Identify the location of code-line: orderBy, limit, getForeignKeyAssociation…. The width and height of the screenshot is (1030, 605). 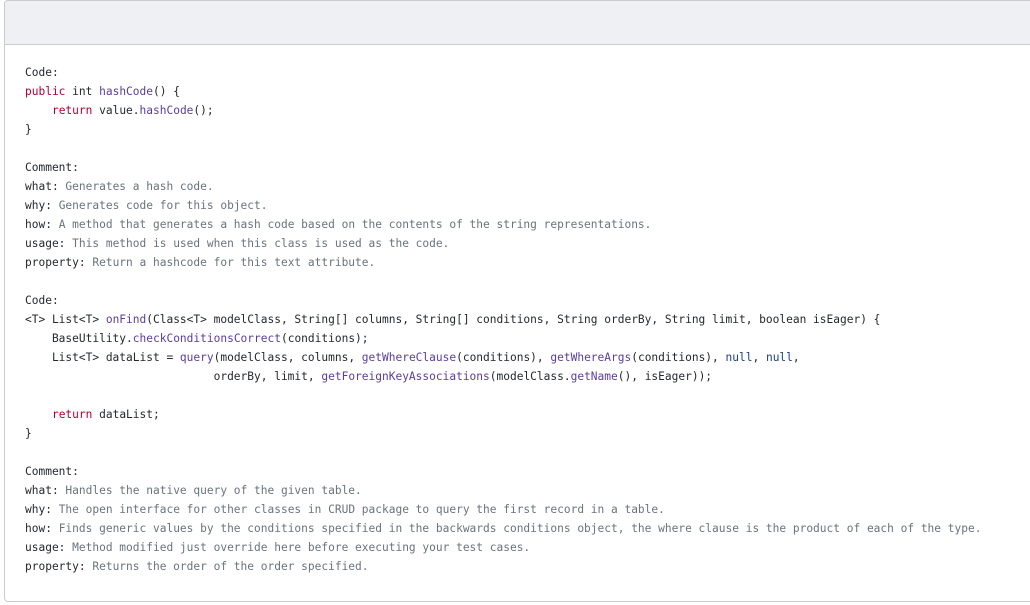
(527, 376).